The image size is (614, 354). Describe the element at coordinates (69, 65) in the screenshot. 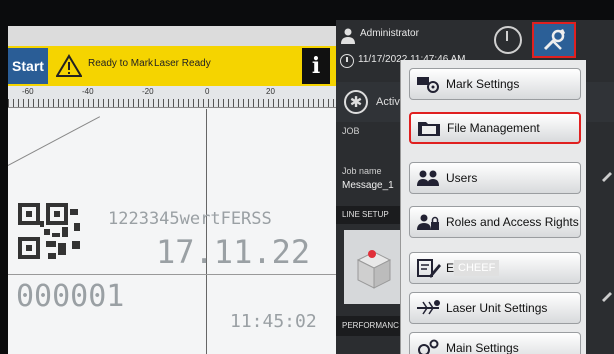

I see `warning-icon` at that location.